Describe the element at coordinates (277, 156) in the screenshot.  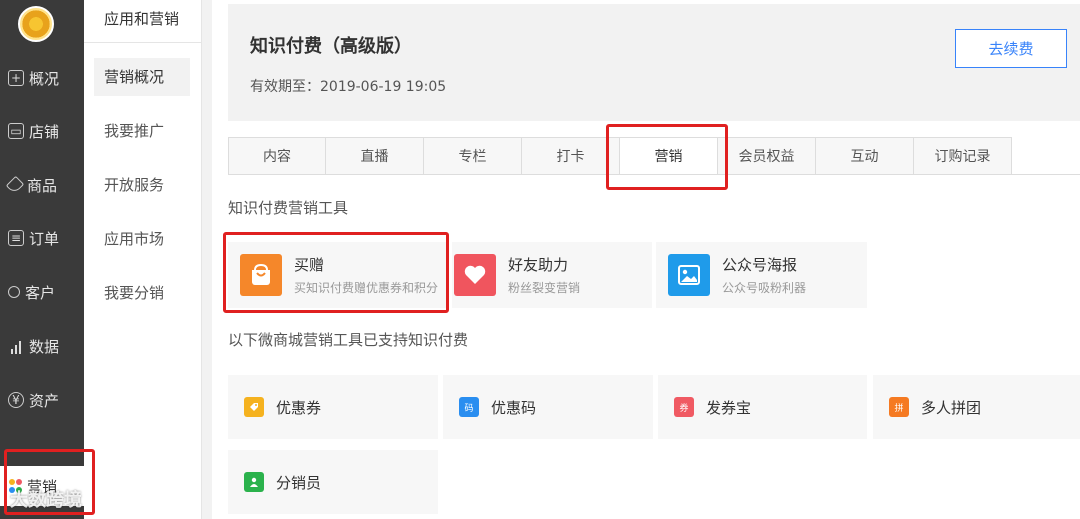
I see `tab-content: 内容` at that location.